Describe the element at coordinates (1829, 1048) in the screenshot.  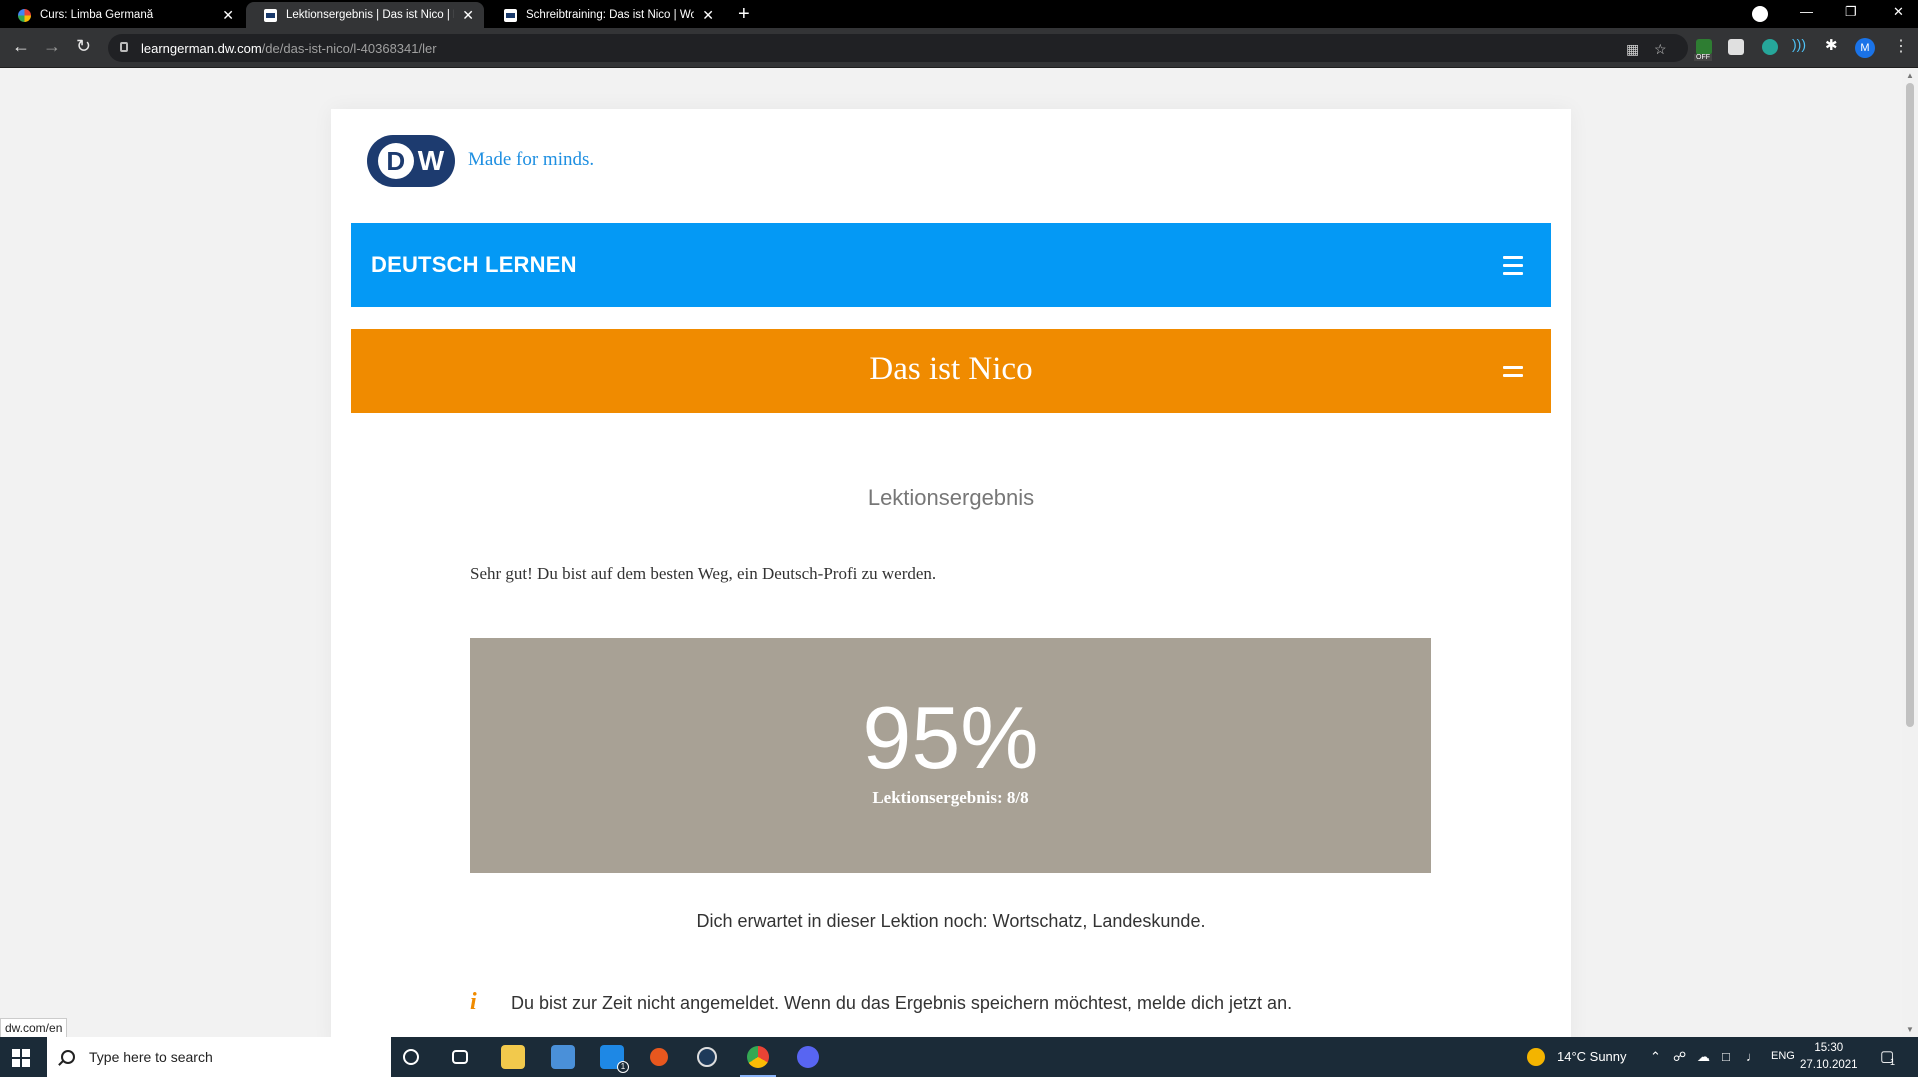
I see `clock-time: 15:30` at that location.